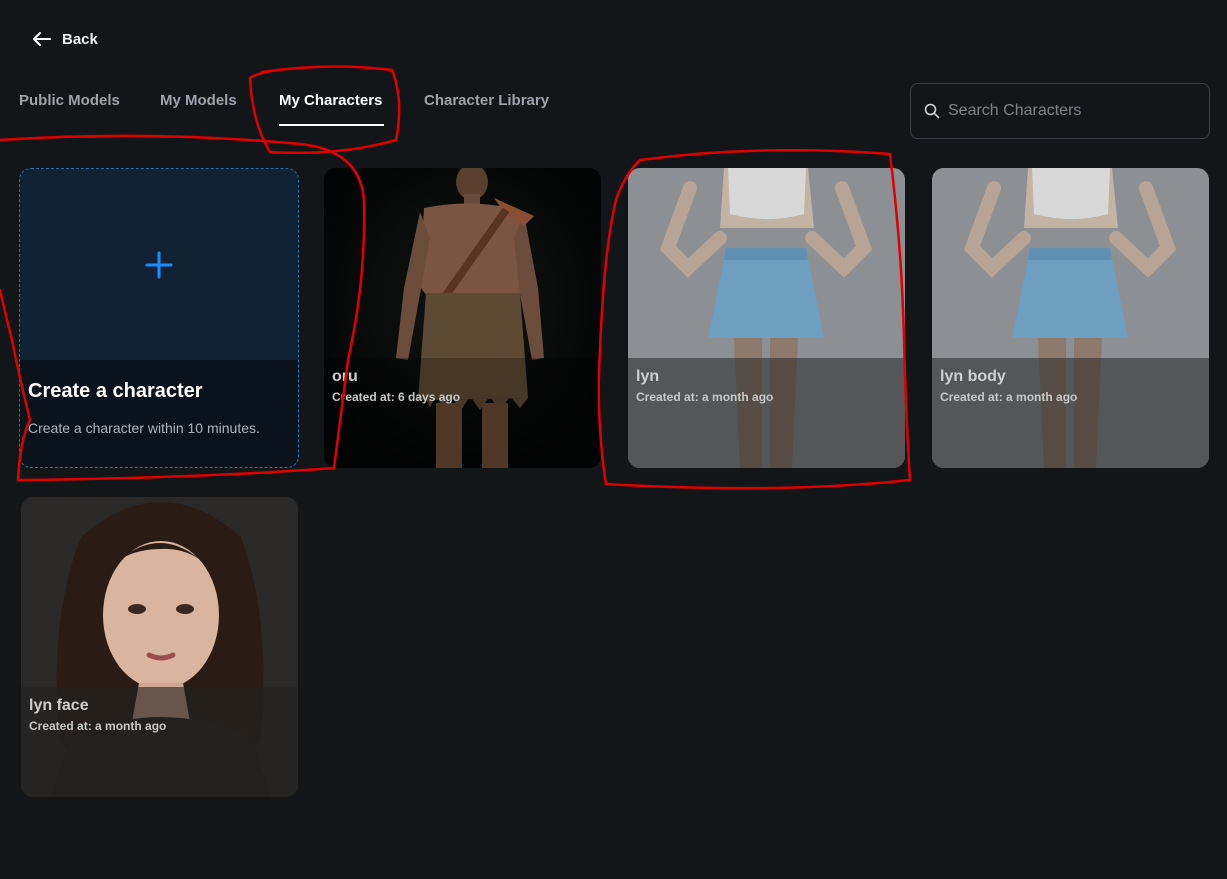  Describe the element at coordinates (973, 376) in the screenshot. I see `character-name: lyn body` at that location.